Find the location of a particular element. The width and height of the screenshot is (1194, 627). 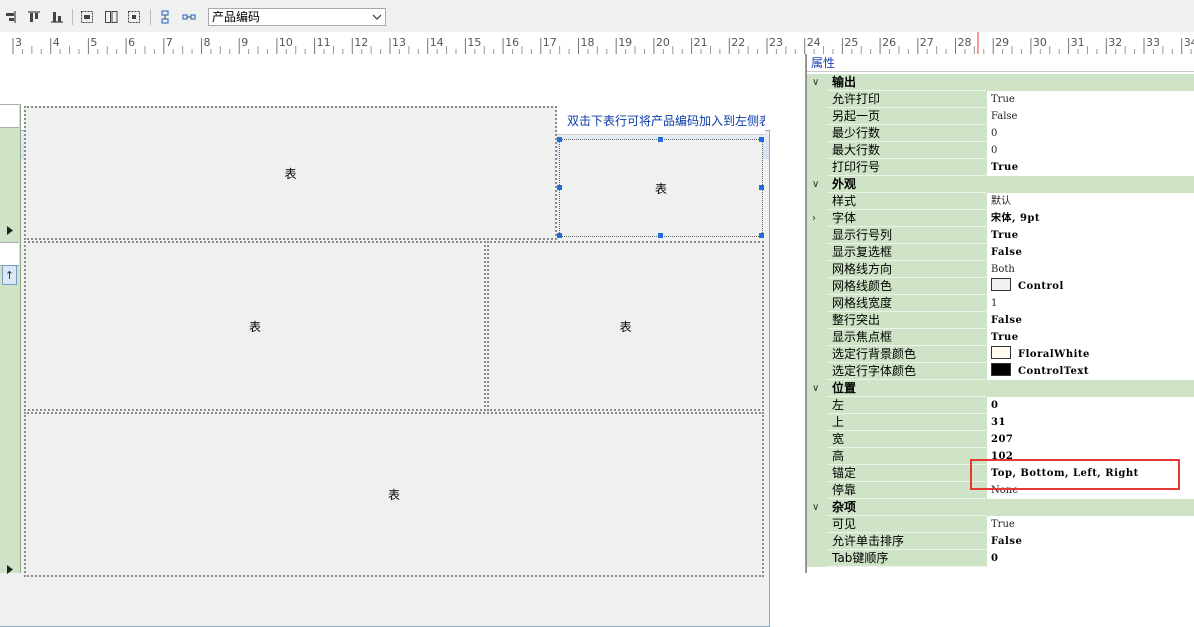

field-combo: 产品编码 is located at coordinates (297, 17).